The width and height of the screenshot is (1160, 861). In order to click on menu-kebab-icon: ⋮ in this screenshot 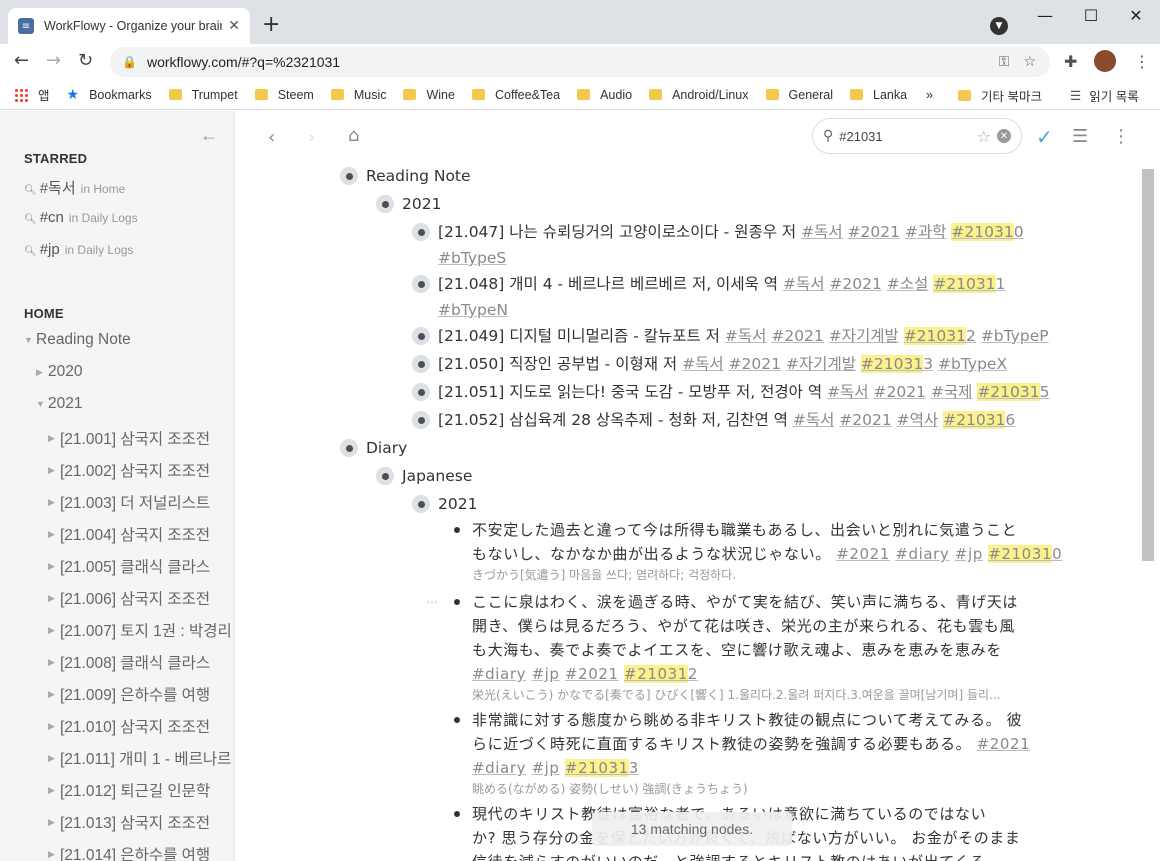, I will do `click(1142, 61)`.